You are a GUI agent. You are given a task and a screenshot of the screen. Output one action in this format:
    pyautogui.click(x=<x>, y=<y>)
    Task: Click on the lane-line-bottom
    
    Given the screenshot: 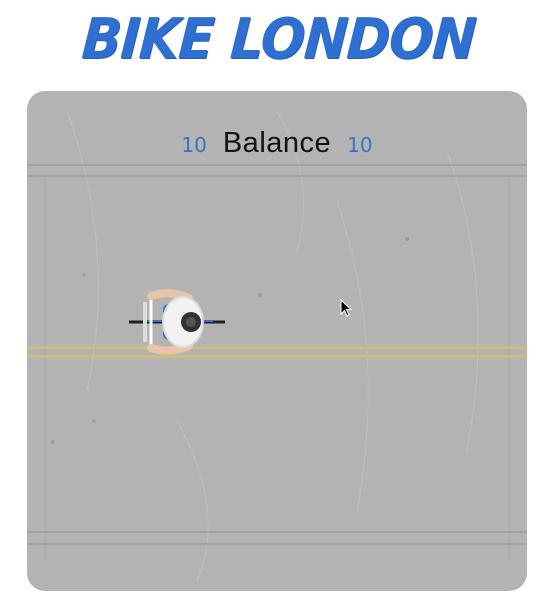 What is the action you would take?
    pyautogui.click(x=277, y=532)
    